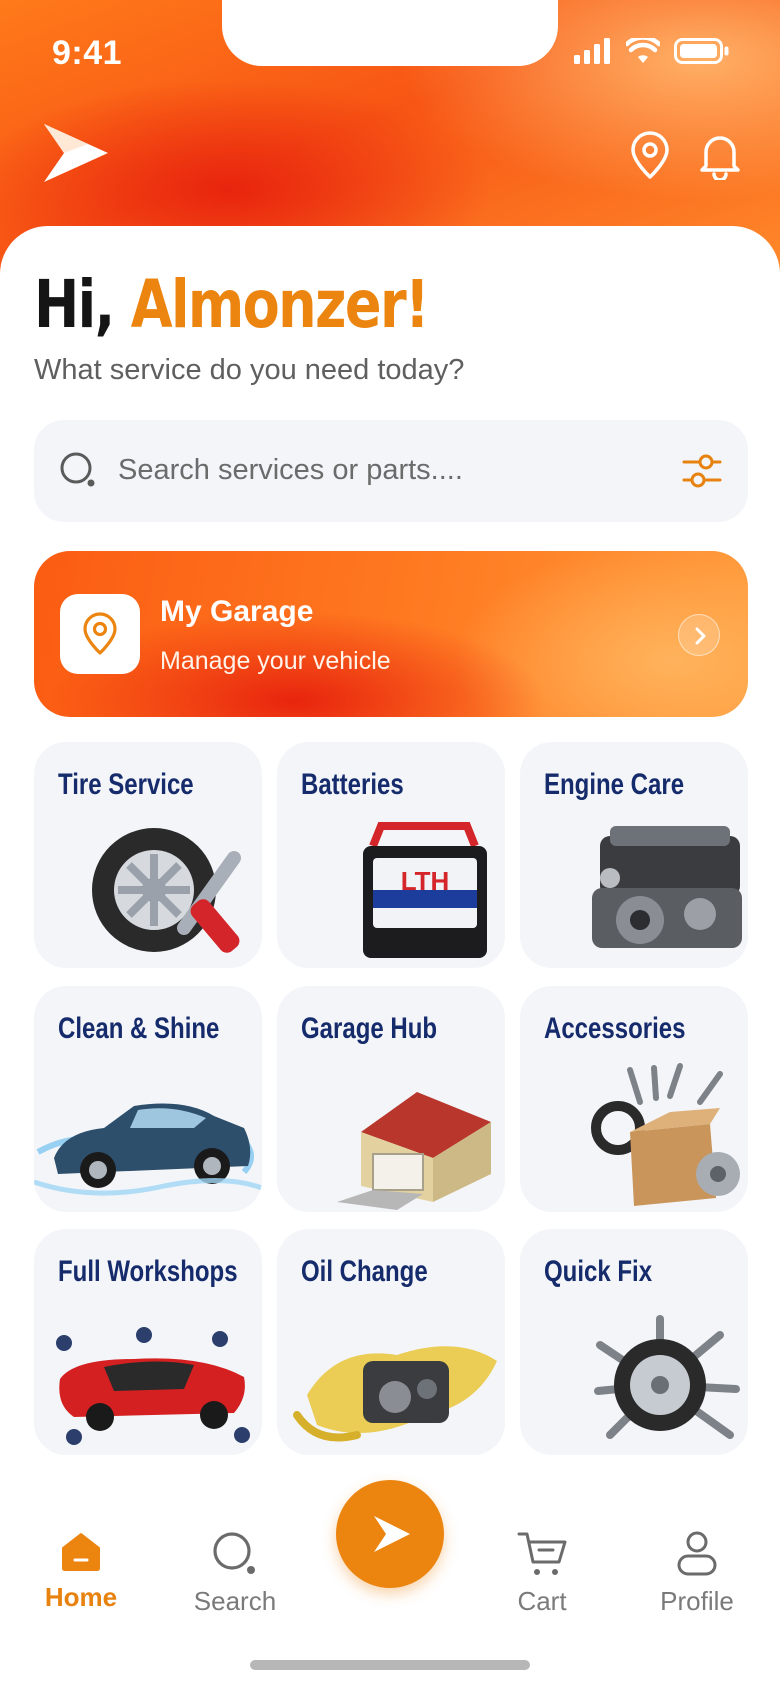 Image resolution: width=780 pixels, height=1689 pixels. I want to click on wheel-parts-image, so click(667, 1377).